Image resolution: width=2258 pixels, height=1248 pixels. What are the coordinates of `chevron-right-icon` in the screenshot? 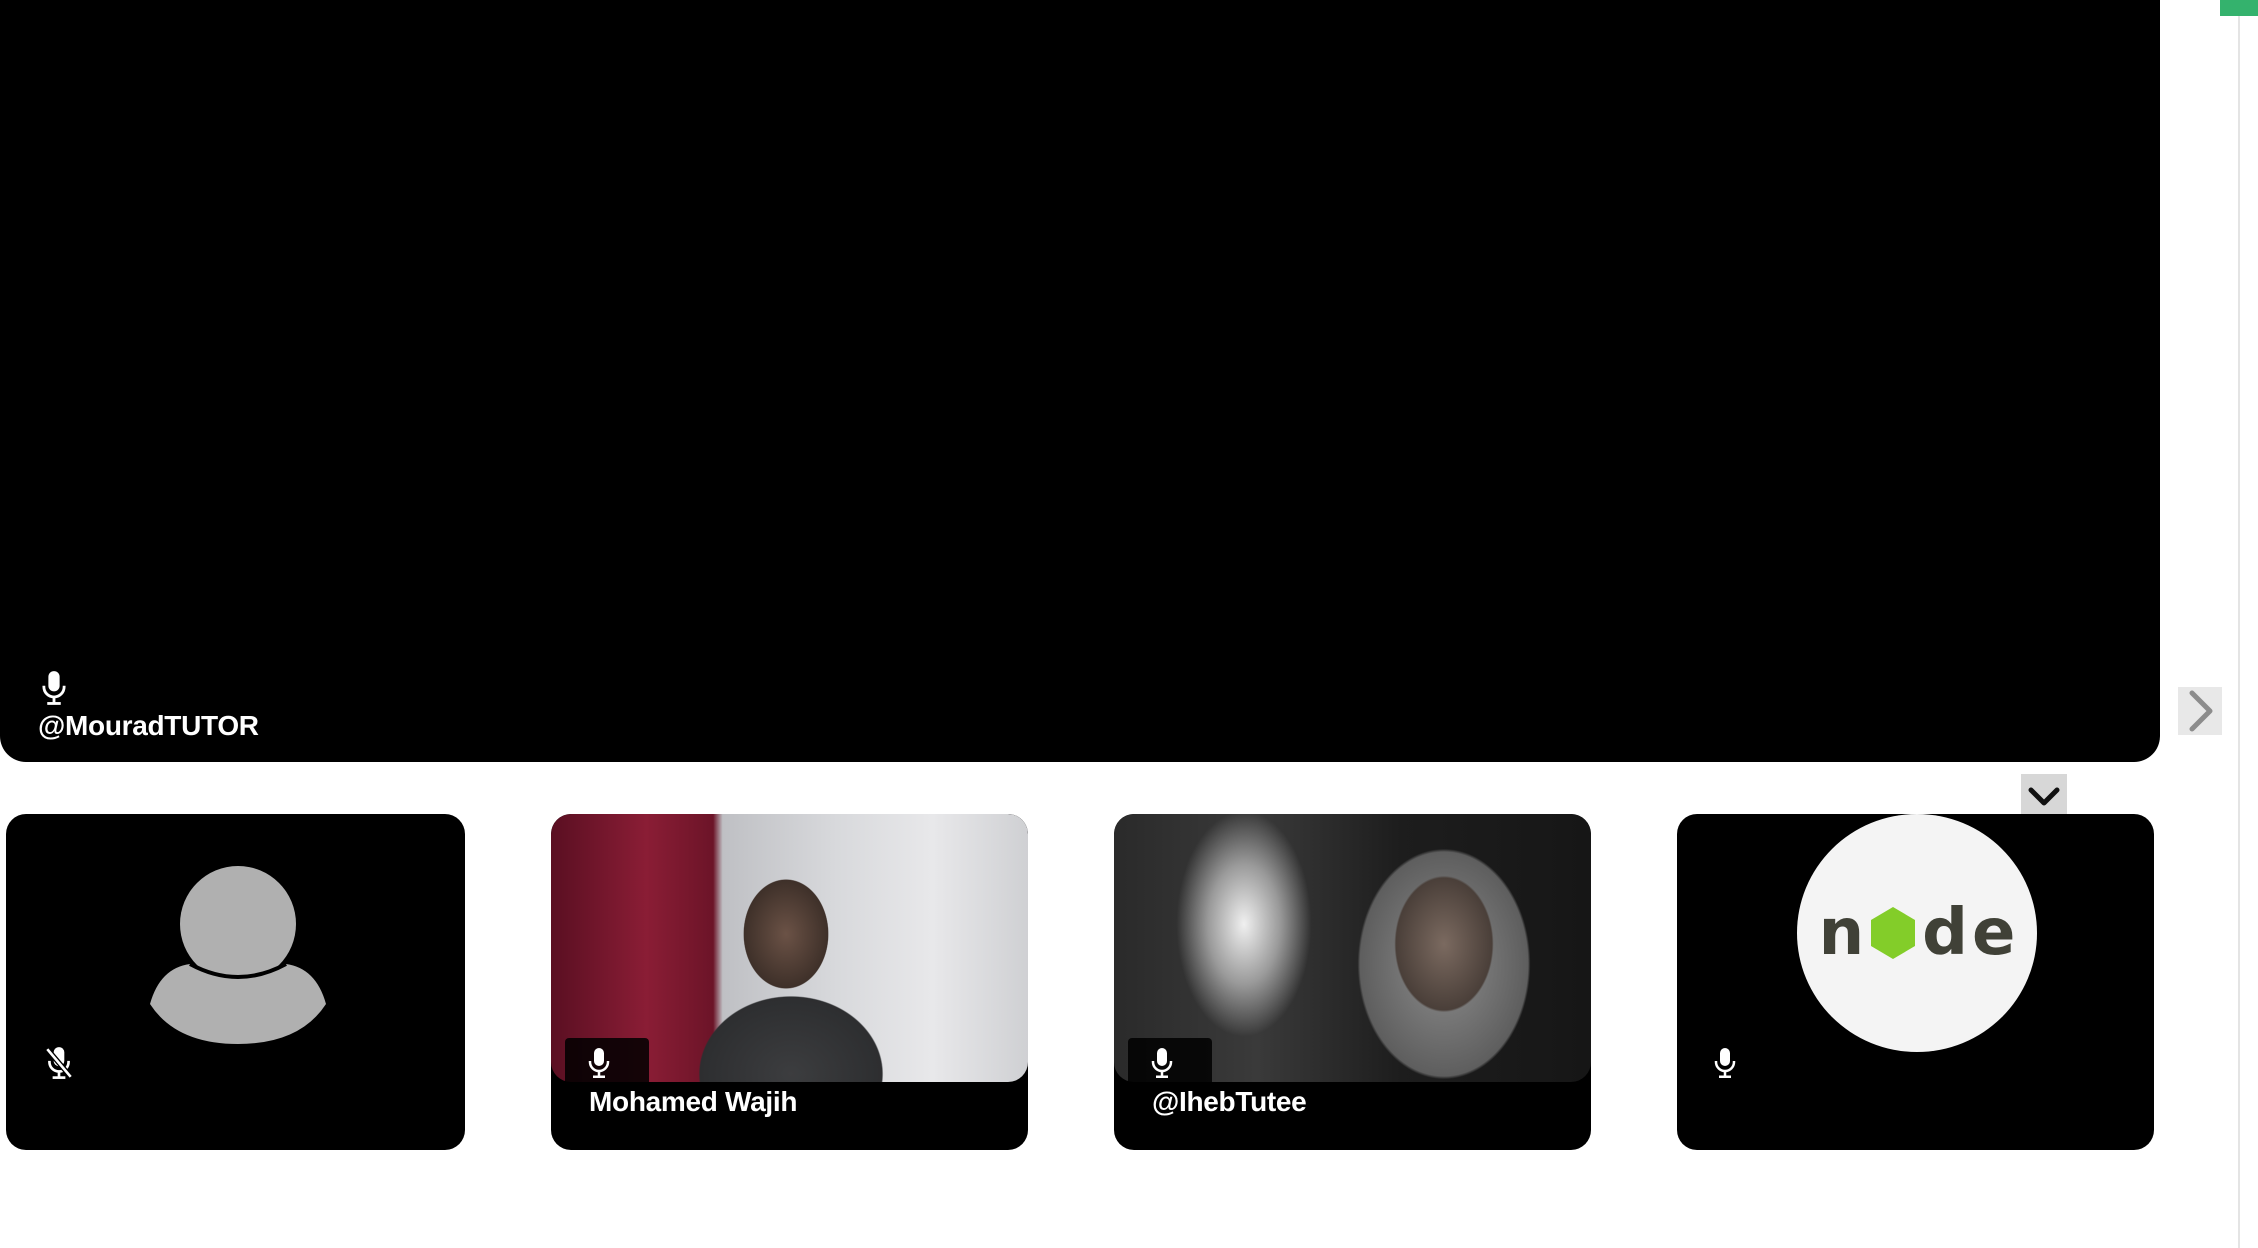 It's located at (2201, 711).